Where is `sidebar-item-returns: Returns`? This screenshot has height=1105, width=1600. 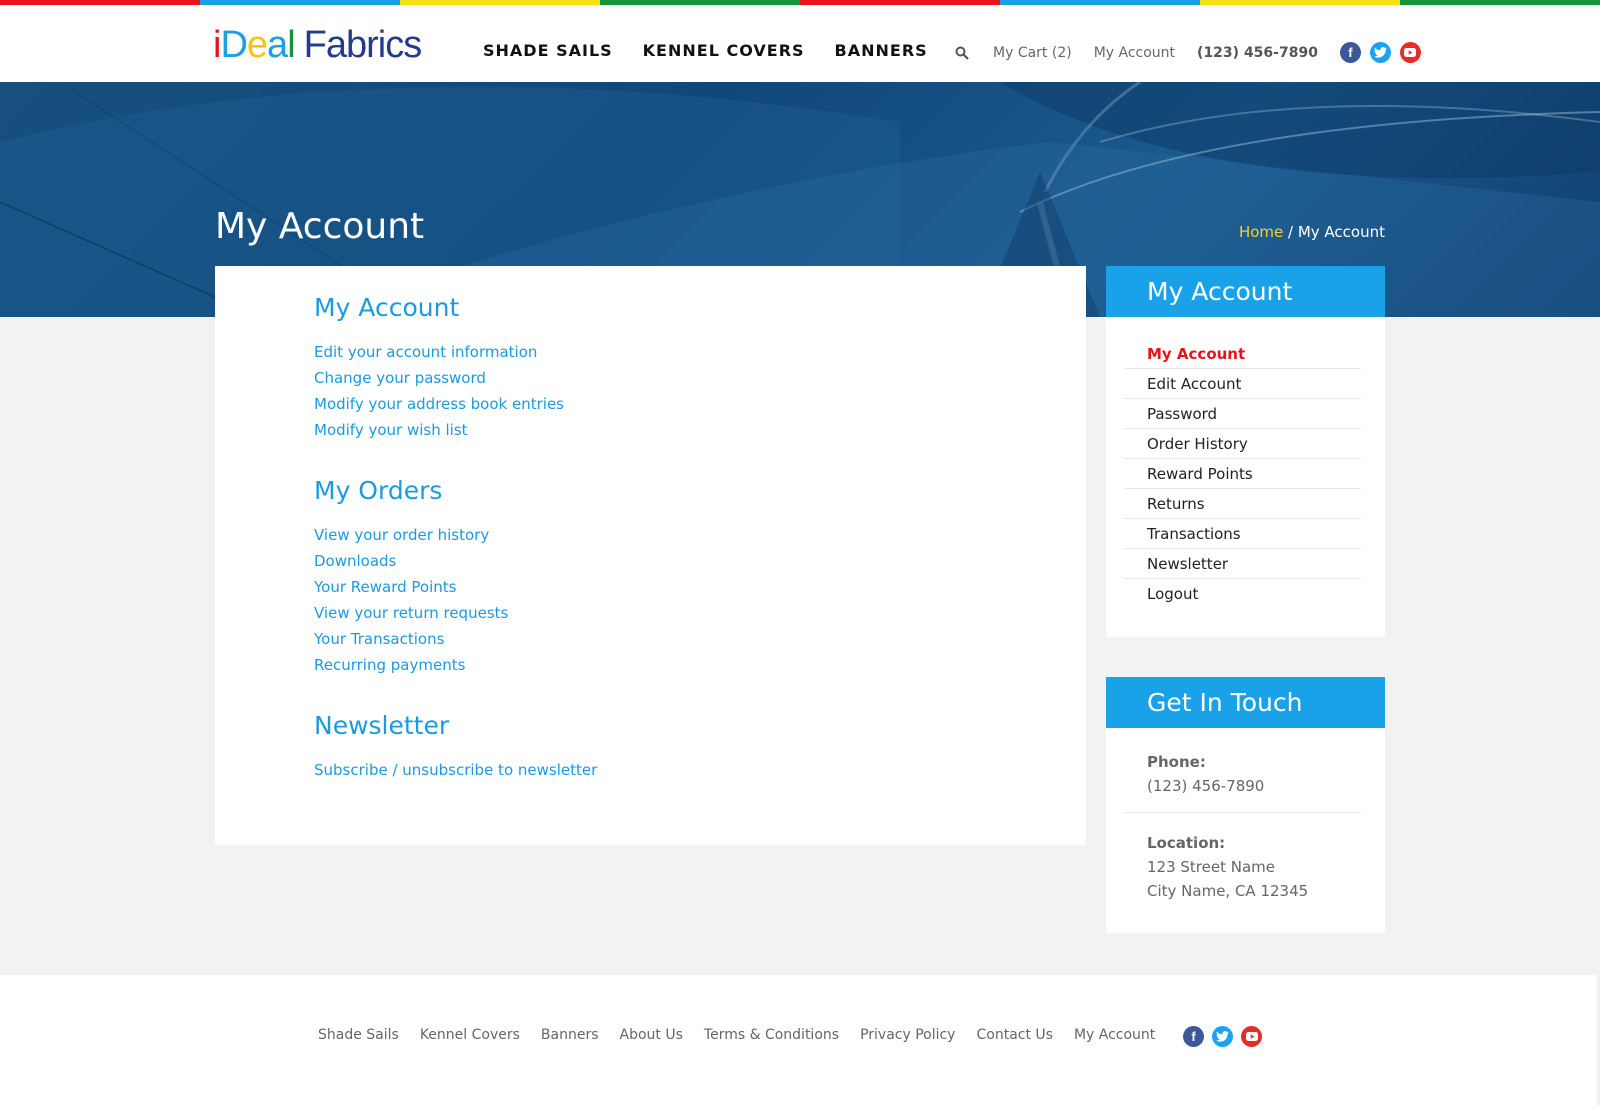 sidebar-item-returns: Returns is located at coordinates (1242, 504).